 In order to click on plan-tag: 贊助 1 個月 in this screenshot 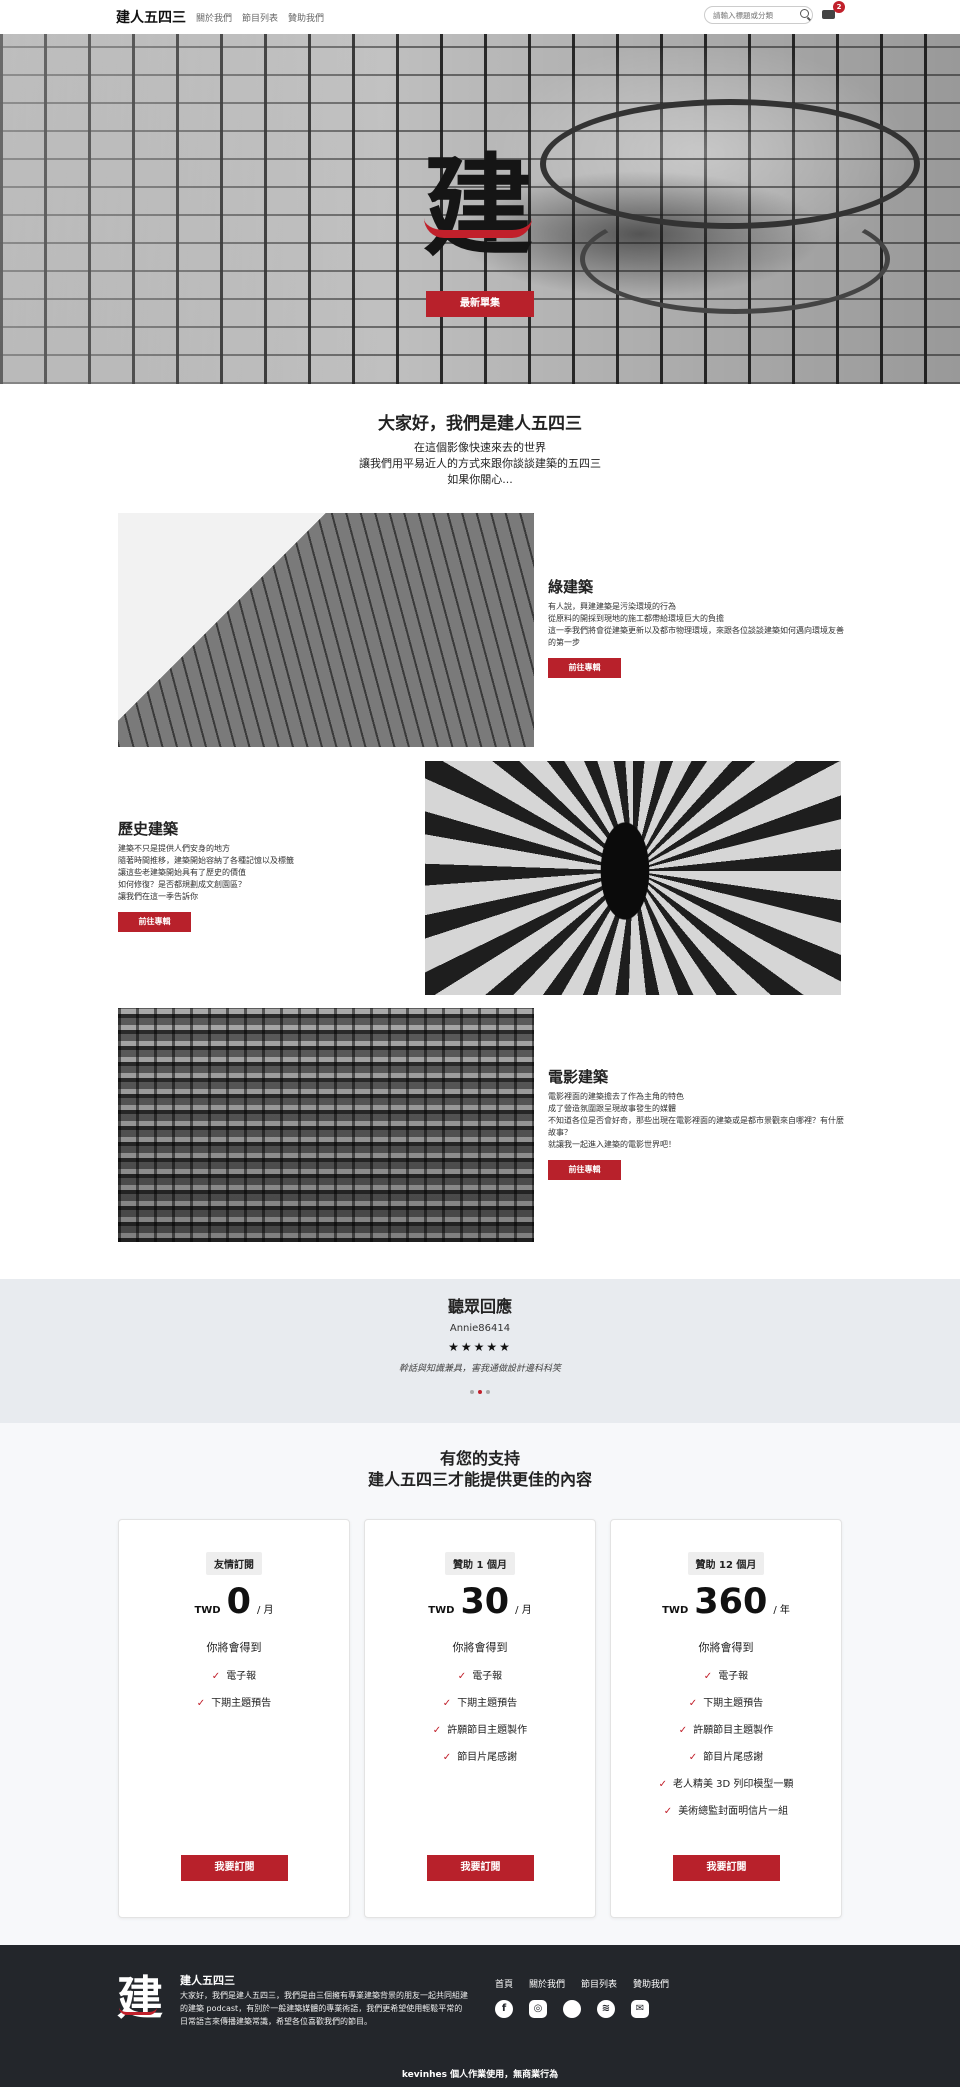, I will do `click(480, 1563)`.